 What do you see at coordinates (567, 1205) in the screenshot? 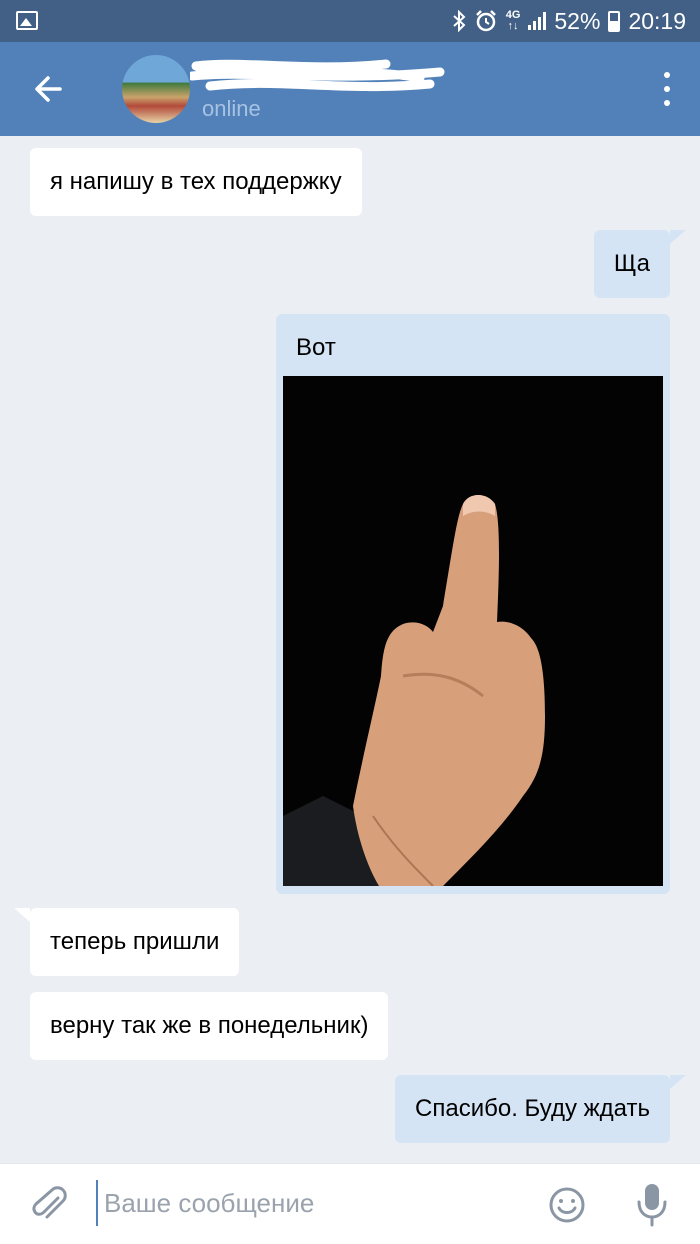
I see `emoji-icon` at bounding box center [567, 1205].